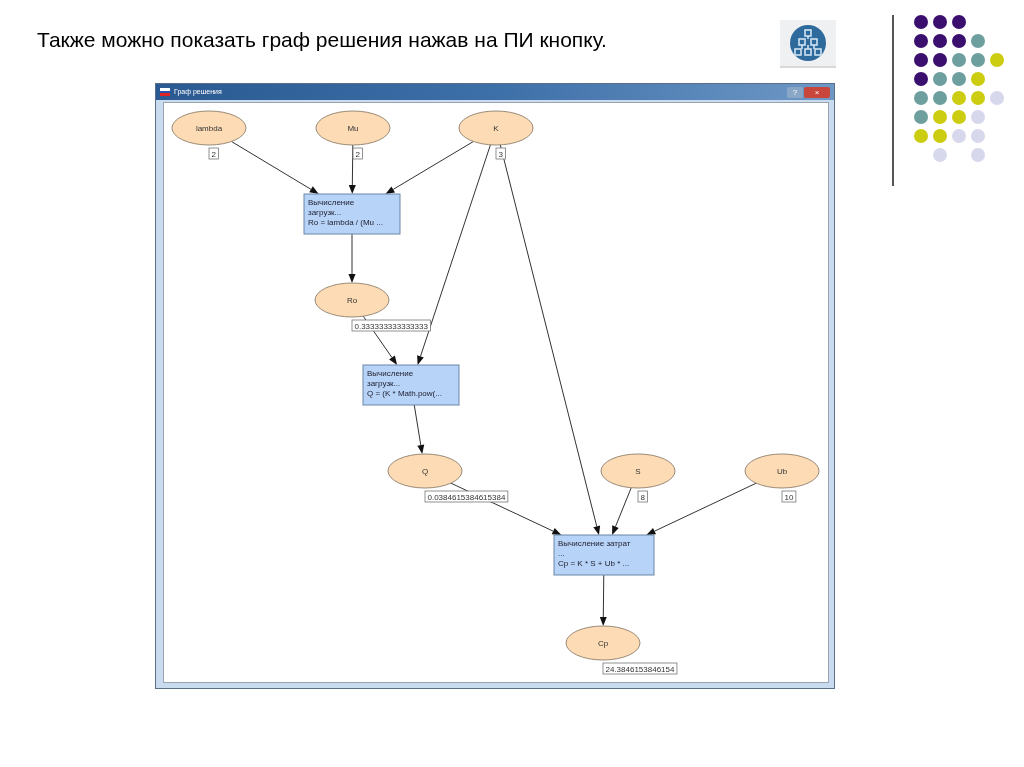 The height and width of the screenshot is (767, 1024). I want to click on node-label: Cp, so click(603, 643).